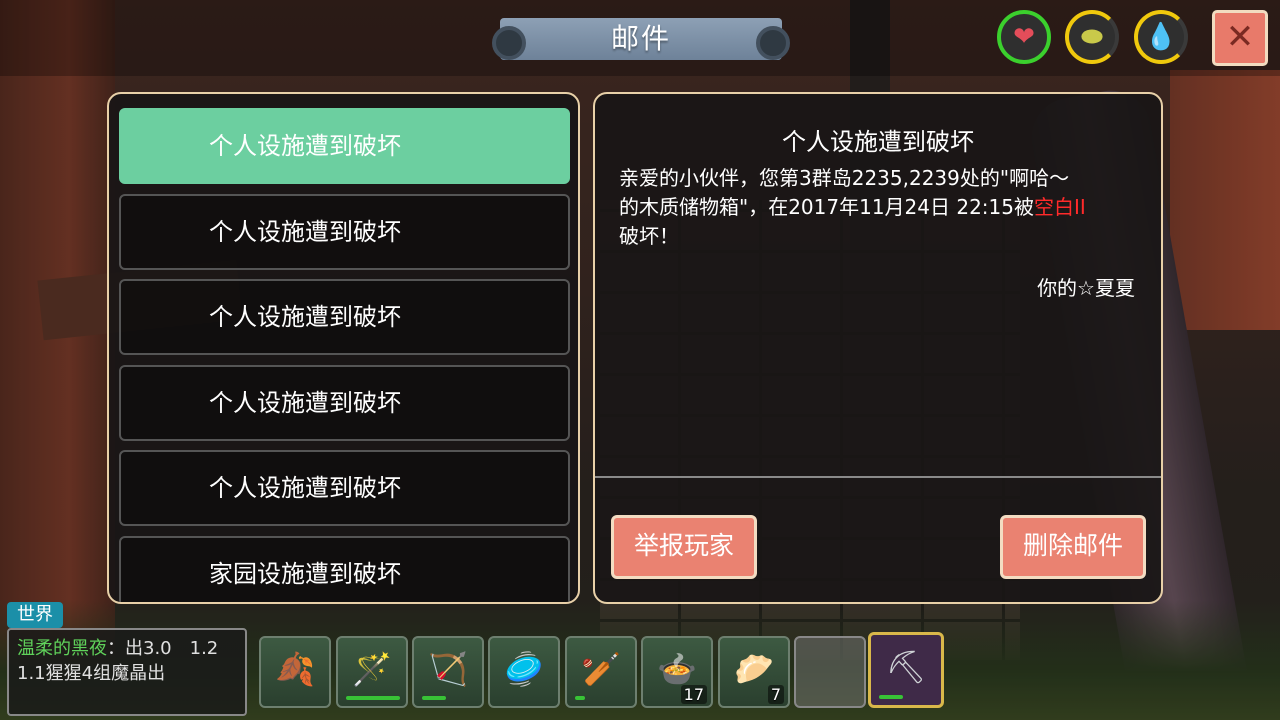  What do you see at coordinates (1086, 288) in the screenshot?
I see `mail-signature: 你的☆夏夏` at bounding box center [1086, 288].